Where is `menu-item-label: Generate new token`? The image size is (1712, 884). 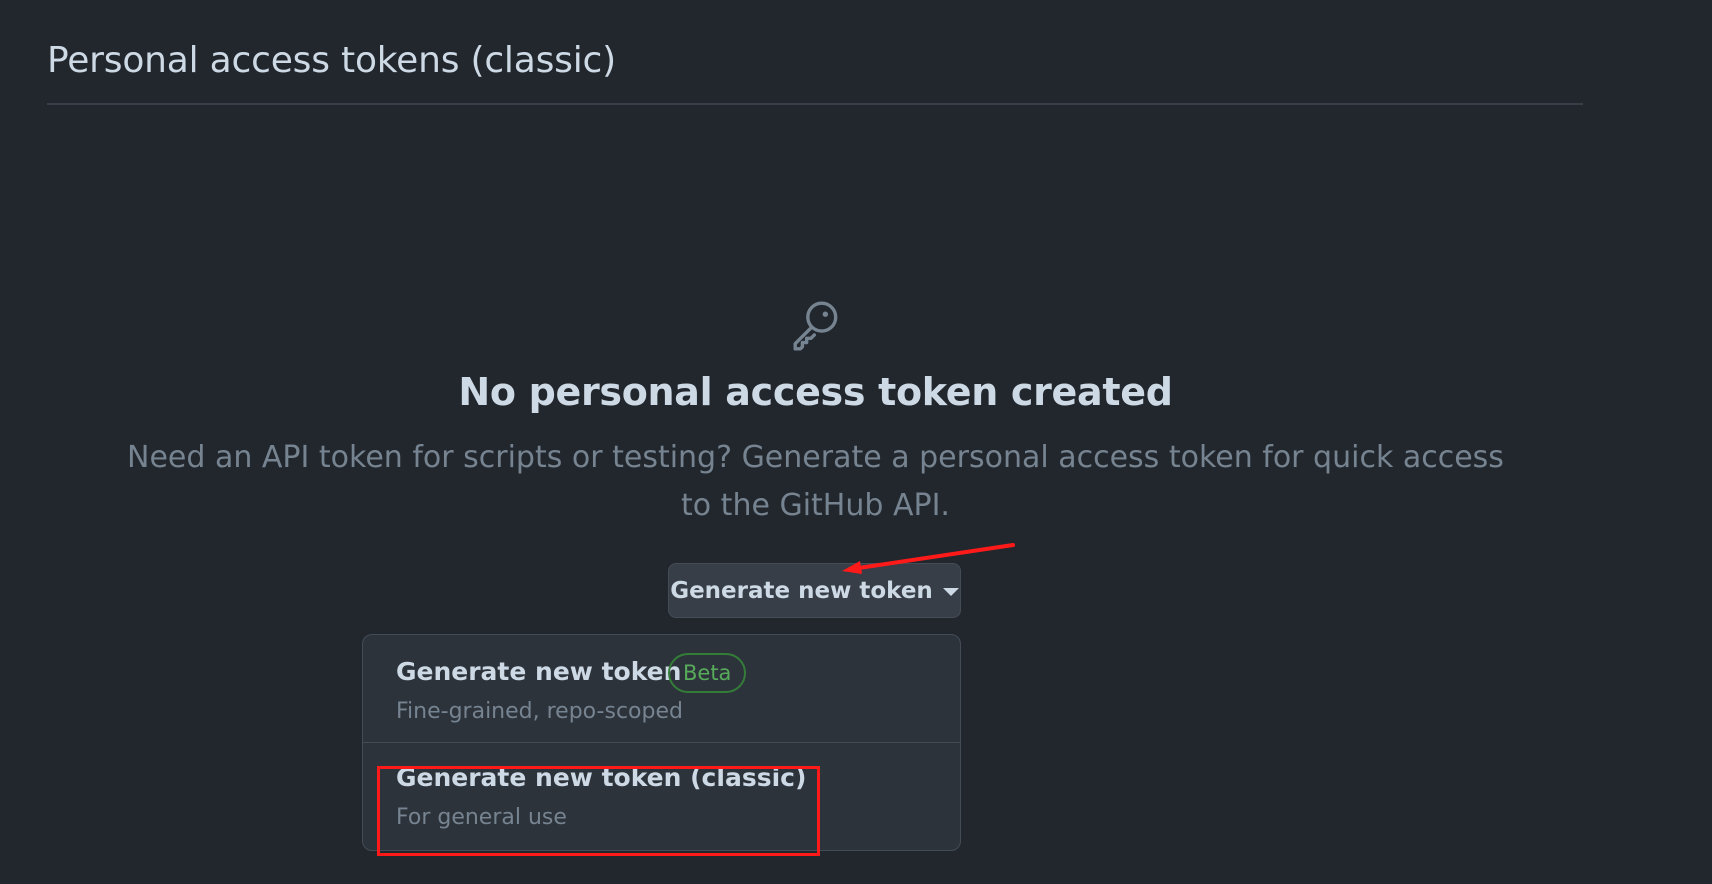
menu-item-label: Generate new token is located at coordinates (539, 671).